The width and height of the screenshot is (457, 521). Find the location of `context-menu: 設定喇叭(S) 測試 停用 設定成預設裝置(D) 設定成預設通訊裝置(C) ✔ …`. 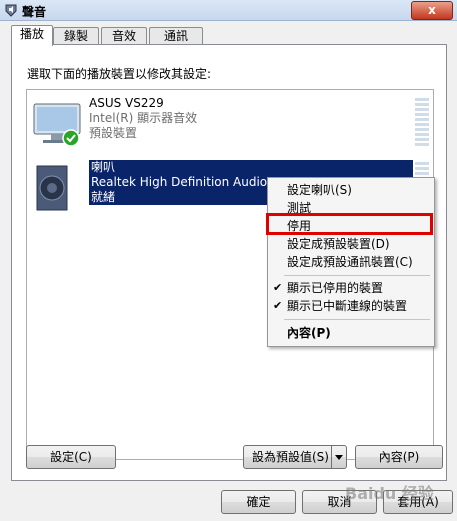

context-menu: 設定喇叭(S) 測試 停用 設定成預設裝置(D) 設定成預設通訊裝置(C) ✔ … is located at coordinates (351, 262).